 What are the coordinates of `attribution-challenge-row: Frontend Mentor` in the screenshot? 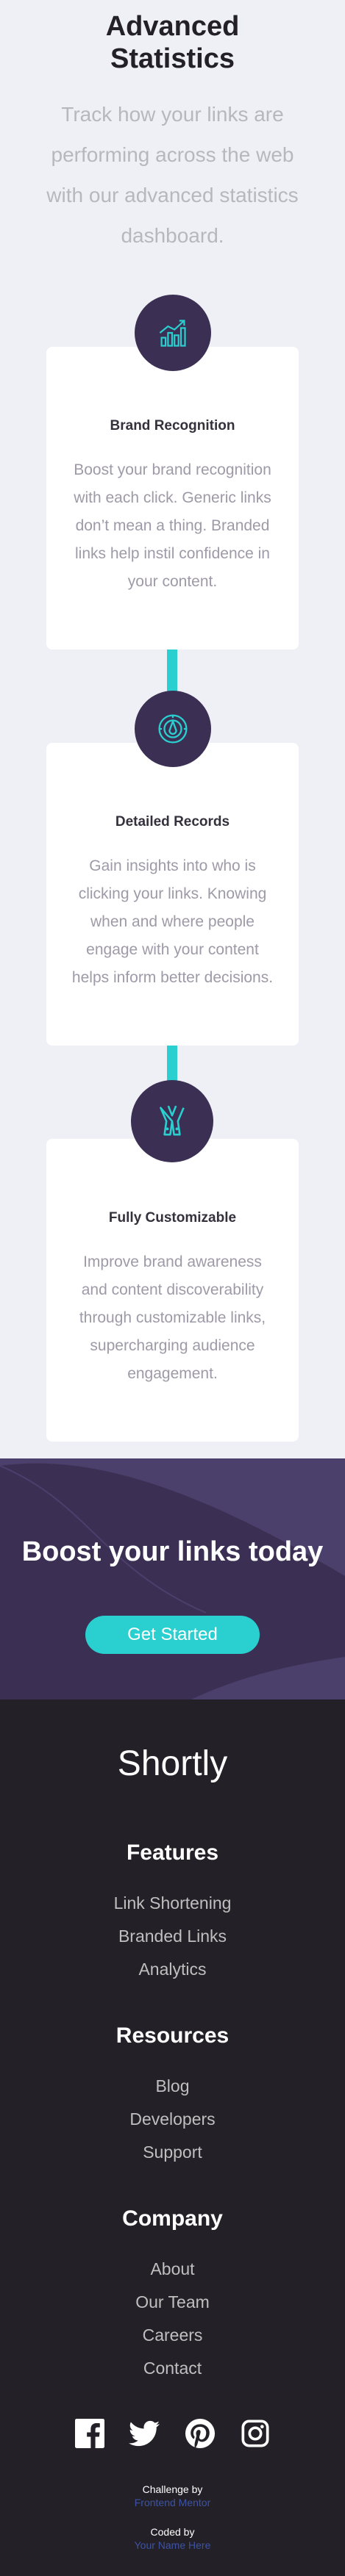 It's located at (172, 2502).